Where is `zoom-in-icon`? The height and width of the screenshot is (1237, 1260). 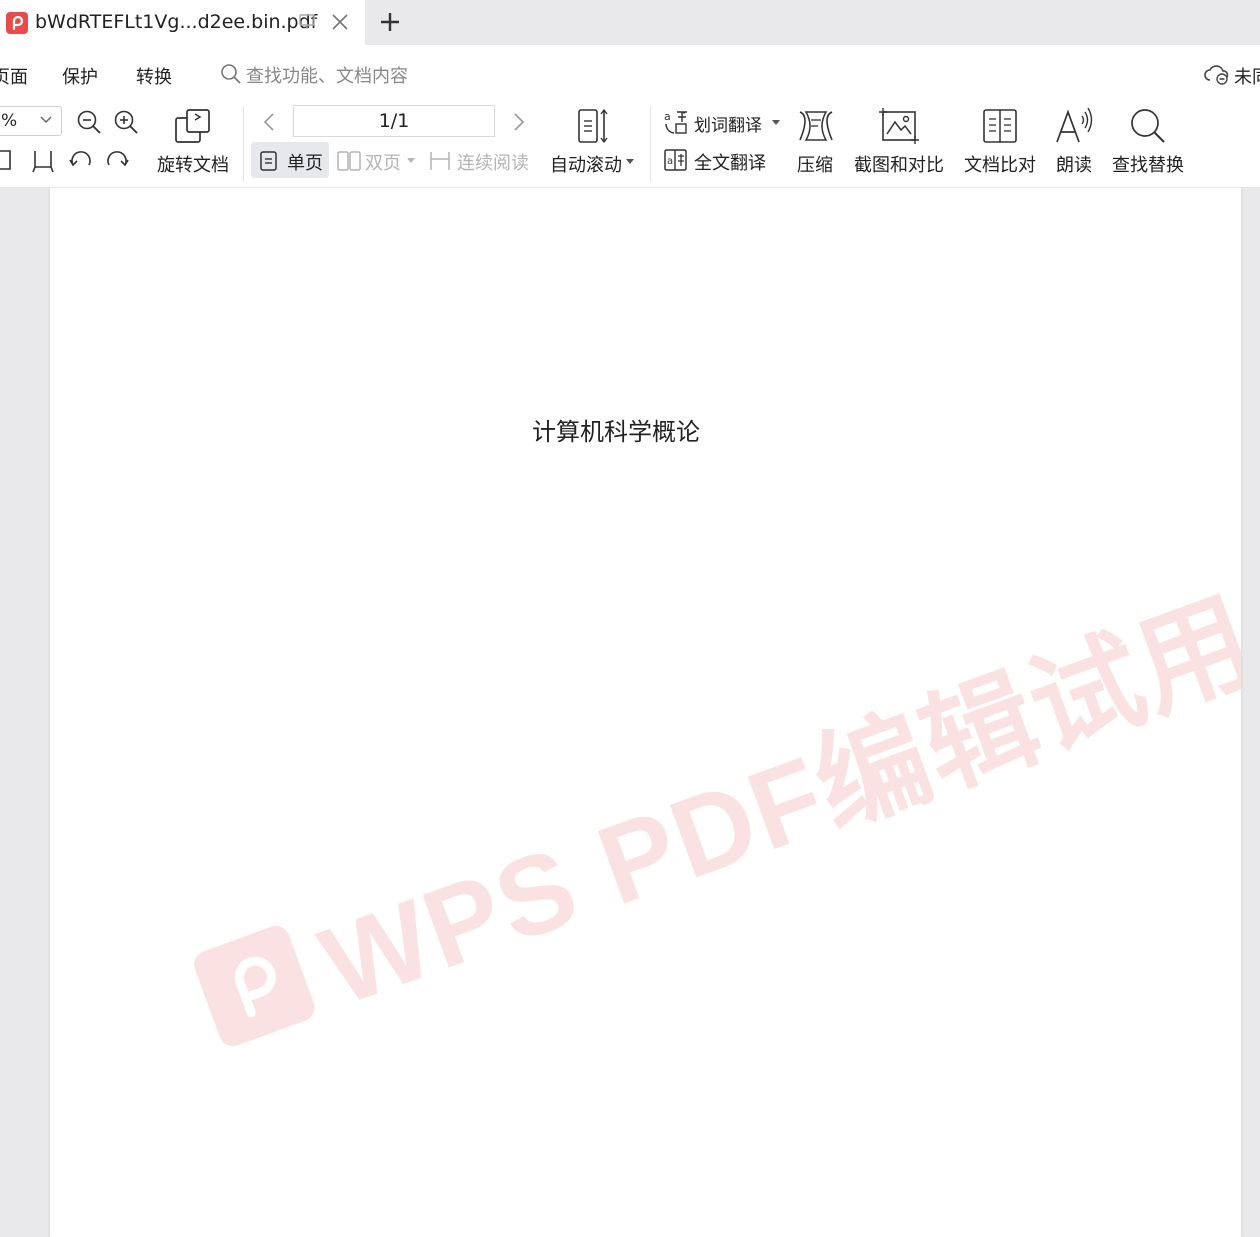 zoom-in-icon is located at coordinates (126, 124).